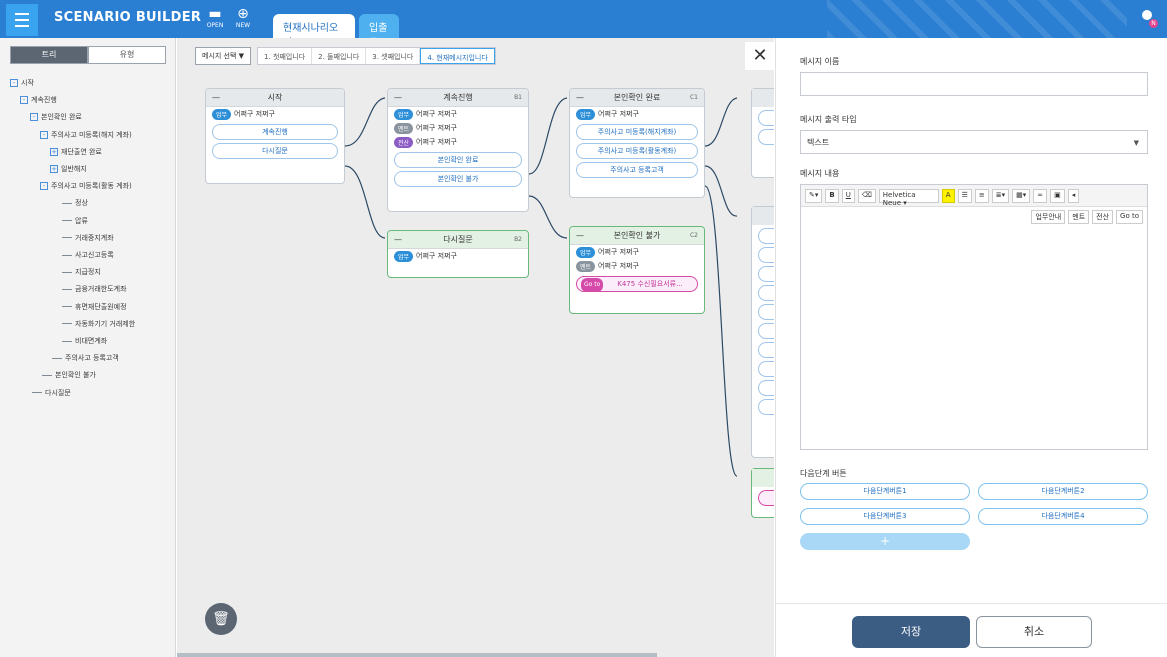  What do you see at coordinates (1021, 195) in the screenshot?
I see `table-icon: ▦▾` at bounding box center [1021, 195].